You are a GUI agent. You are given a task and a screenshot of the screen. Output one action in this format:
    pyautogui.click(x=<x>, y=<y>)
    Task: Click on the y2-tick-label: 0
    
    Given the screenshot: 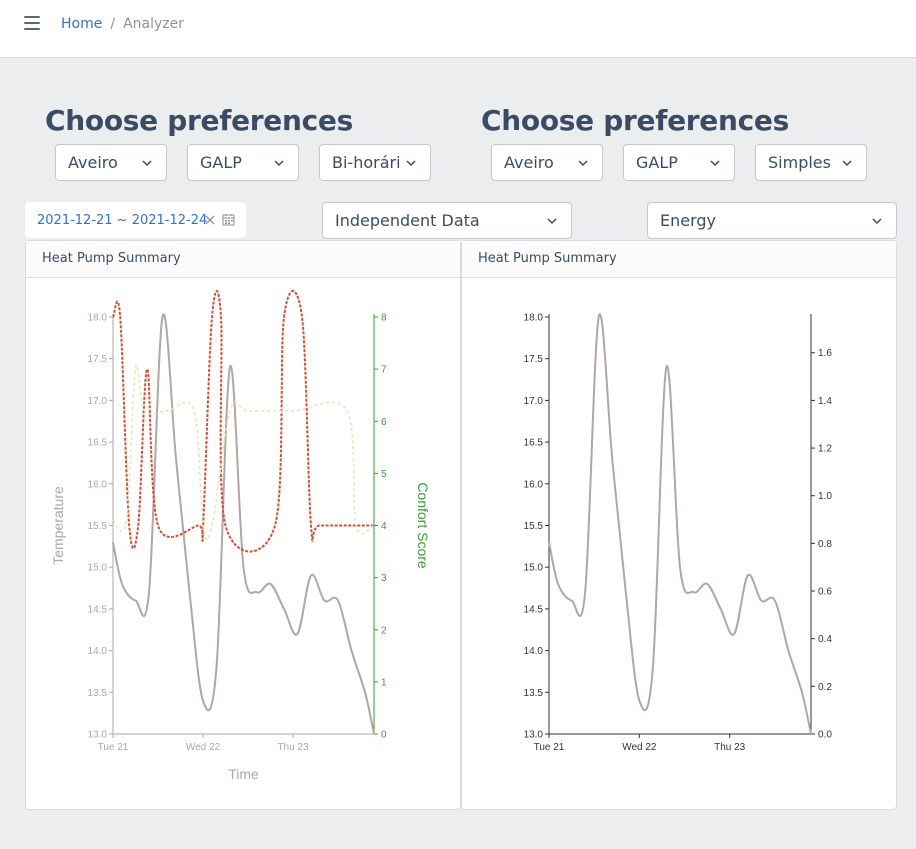 What is the action you would take?
    pyautogui.click(x=384, y=735)
    